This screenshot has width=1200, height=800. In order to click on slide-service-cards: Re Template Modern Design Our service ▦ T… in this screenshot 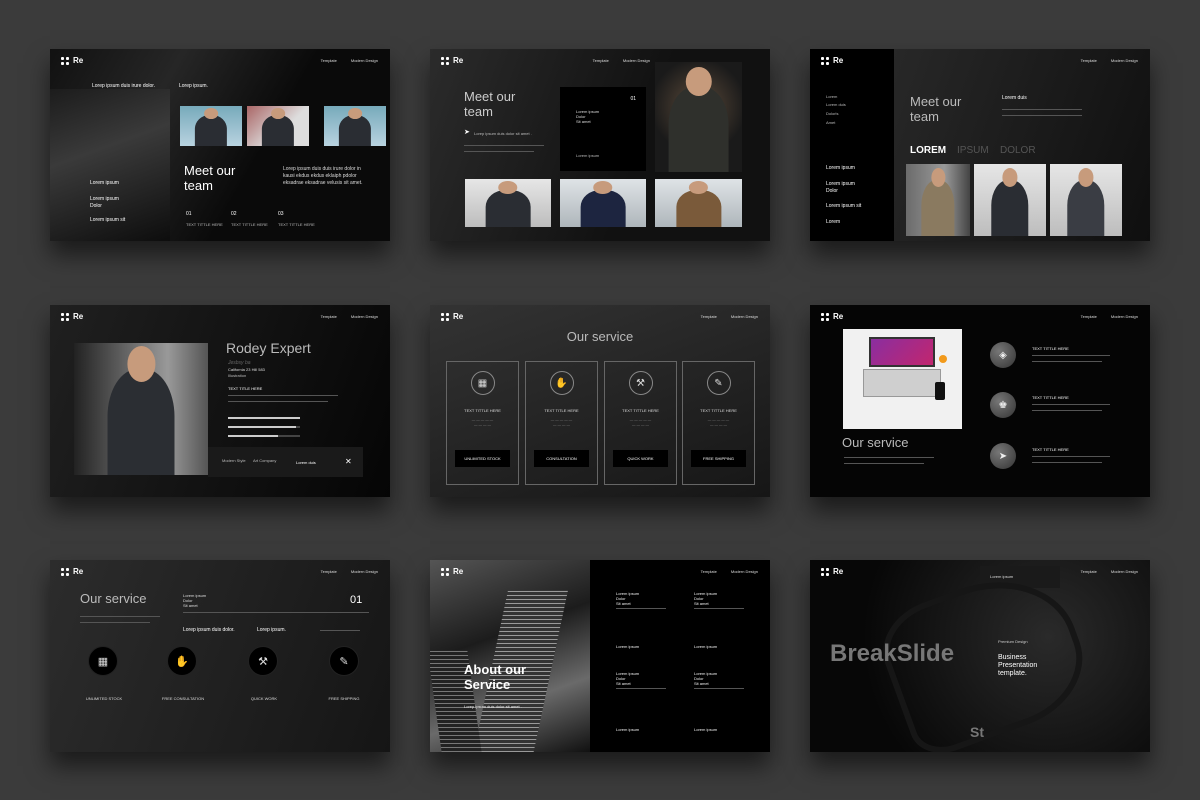, I will do `click(600, 401)`.